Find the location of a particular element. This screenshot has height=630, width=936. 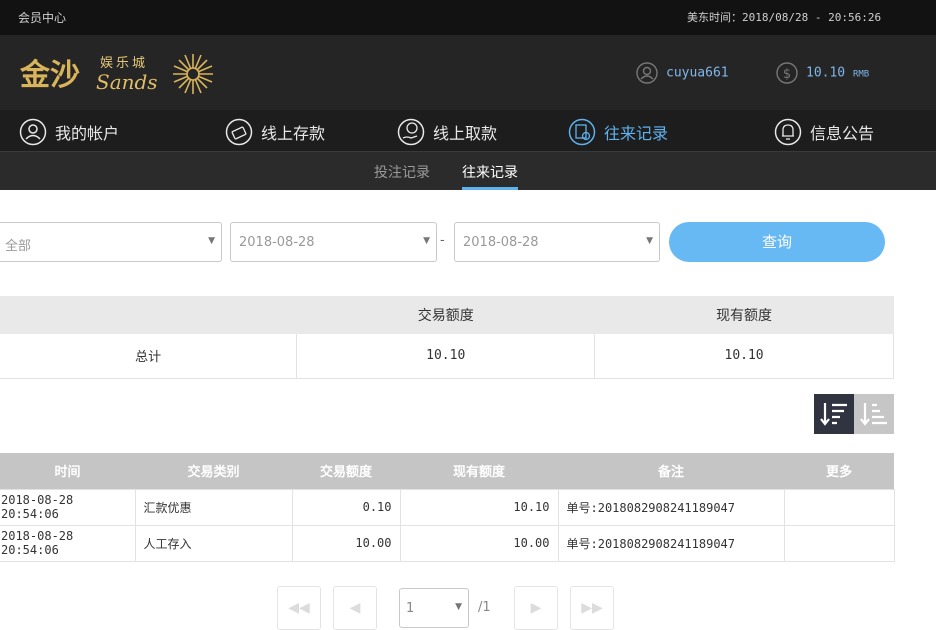

sands-logo: 金沙 娱乐城 Sands is located at coordinates (116, 74).